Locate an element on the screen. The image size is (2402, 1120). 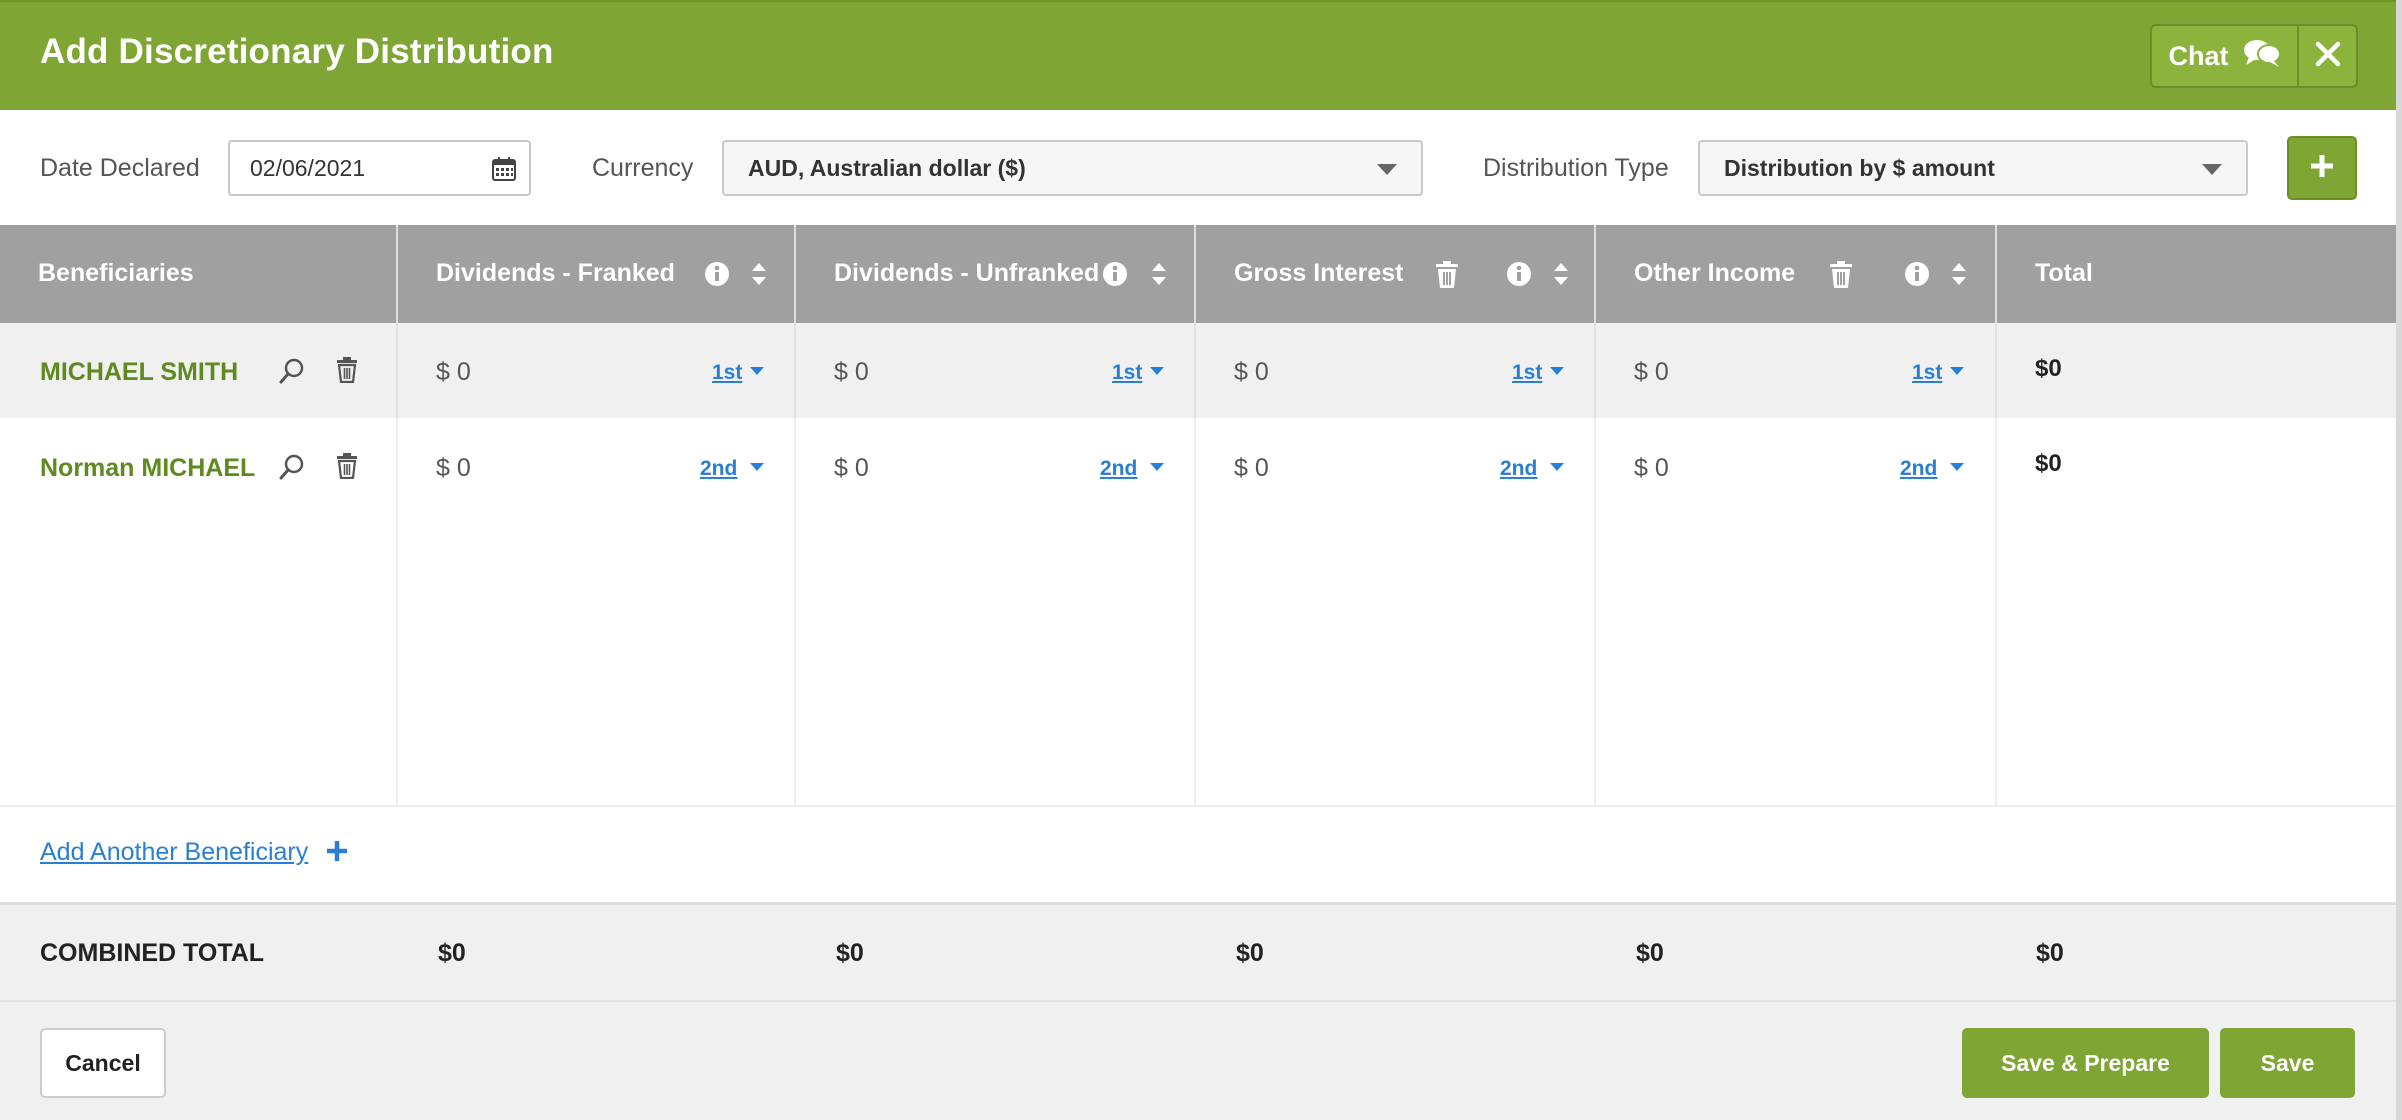
distribution-type-value: Distribution by $ amount is located at coordinates (1859, 167).